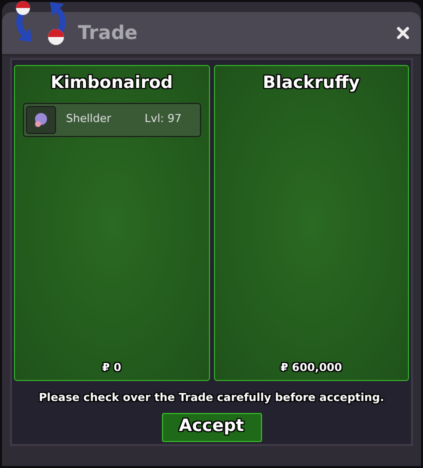 Image resolution: width=423 pixels, height=468 pixels. What do you see at coordinates (212, 398) in the screenshot?
I see `notice-text: Please check over the Trade carefully before accepting.` at bounding box center [212, 398].